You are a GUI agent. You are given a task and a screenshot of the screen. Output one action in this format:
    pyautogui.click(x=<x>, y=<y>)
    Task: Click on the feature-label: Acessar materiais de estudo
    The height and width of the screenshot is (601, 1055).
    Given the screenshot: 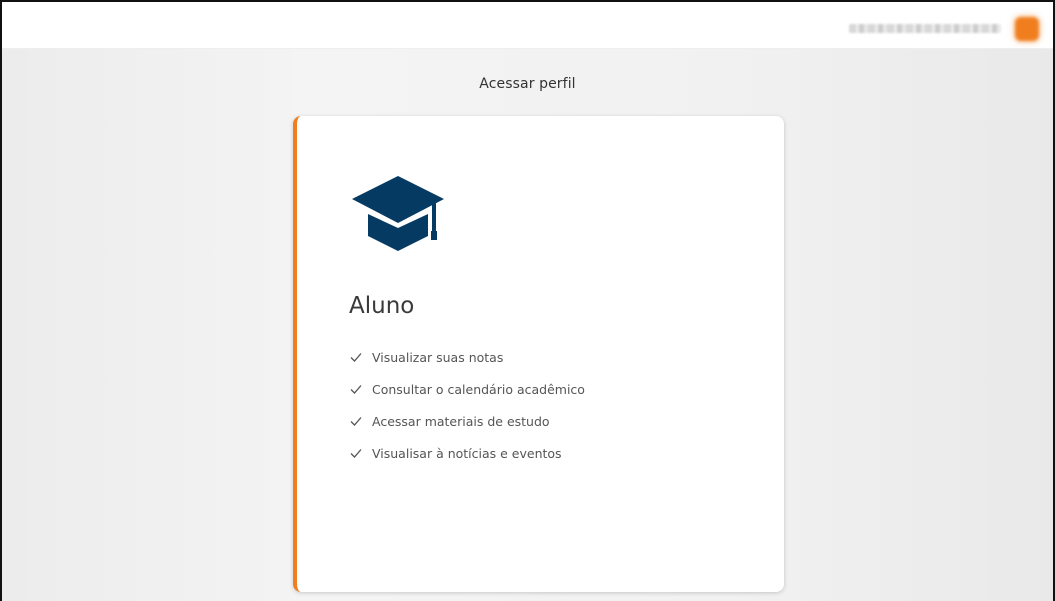 What is the action you would take?
    pyautogui.click(x=461, y=421)
    